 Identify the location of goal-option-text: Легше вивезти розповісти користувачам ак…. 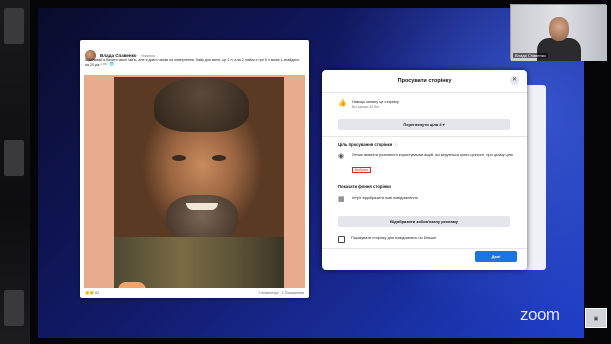
(432, 155).